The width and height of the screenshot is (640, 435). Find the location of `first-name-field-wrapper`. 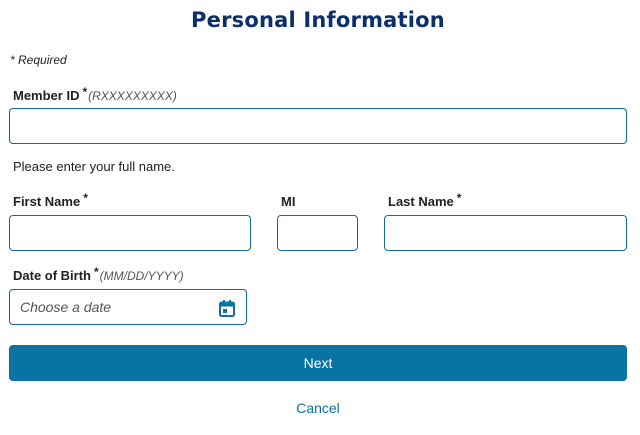

first-name-field-wrapper is located at coordinates (130, 233).